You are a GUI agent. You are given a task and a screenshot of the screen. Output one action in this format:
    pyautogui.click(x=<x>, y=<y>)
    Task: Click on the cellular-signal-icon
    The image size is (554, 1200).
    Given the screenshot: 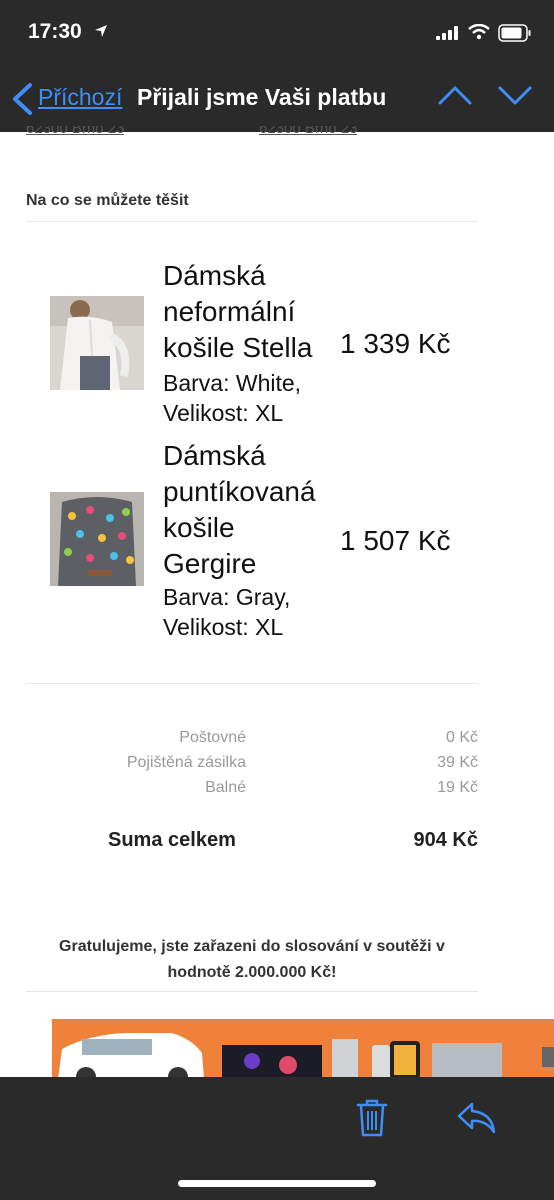 What is the action you would take?
    pyautogui.click(x=448, y=35)
    